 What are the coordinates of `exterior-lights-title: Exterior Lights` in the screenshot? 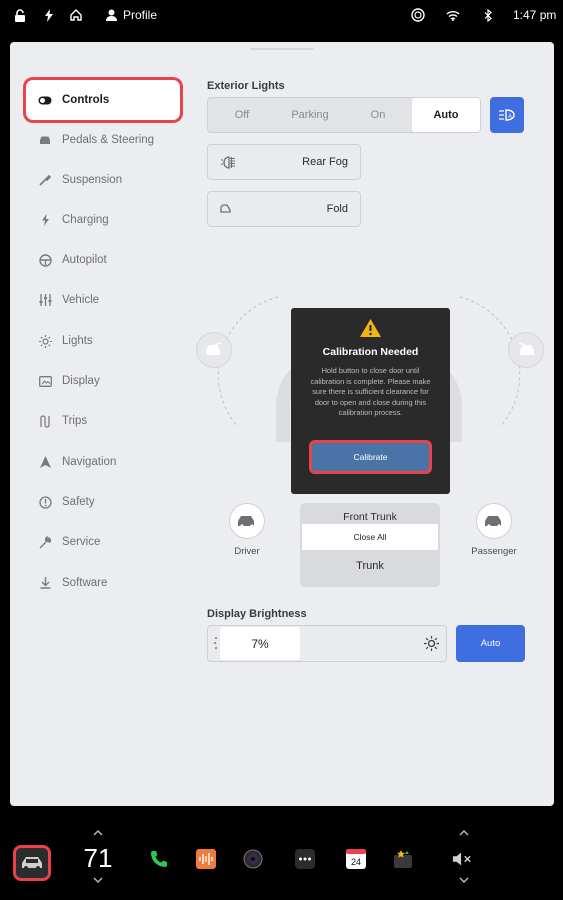 It's located at (246, 86).